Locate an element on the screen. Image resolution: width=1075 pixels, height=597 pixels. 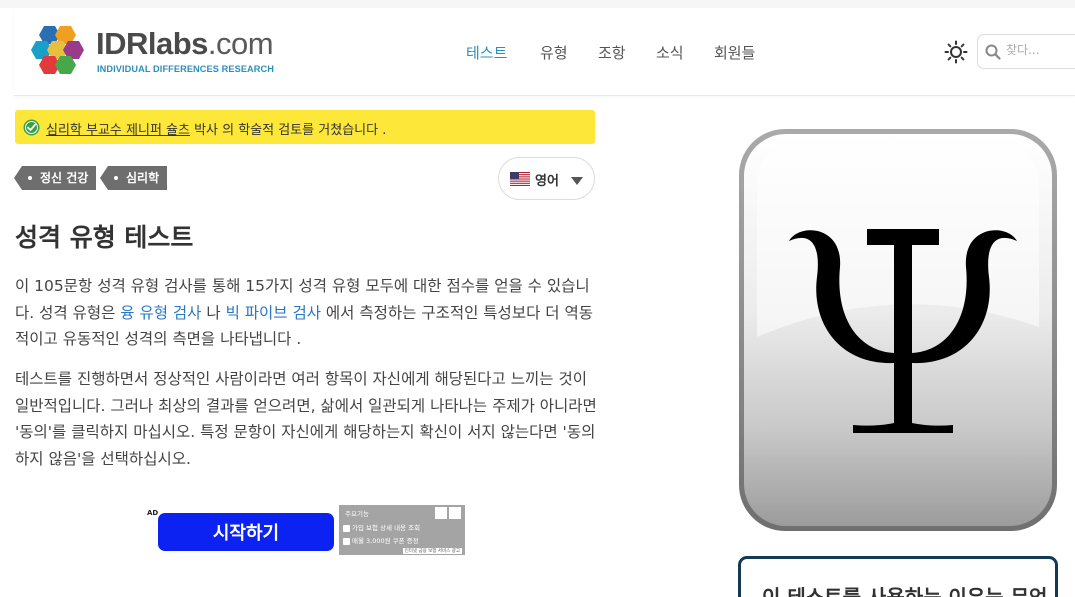
ad-heading: 주요기능 is located at coordinates (357, 514).